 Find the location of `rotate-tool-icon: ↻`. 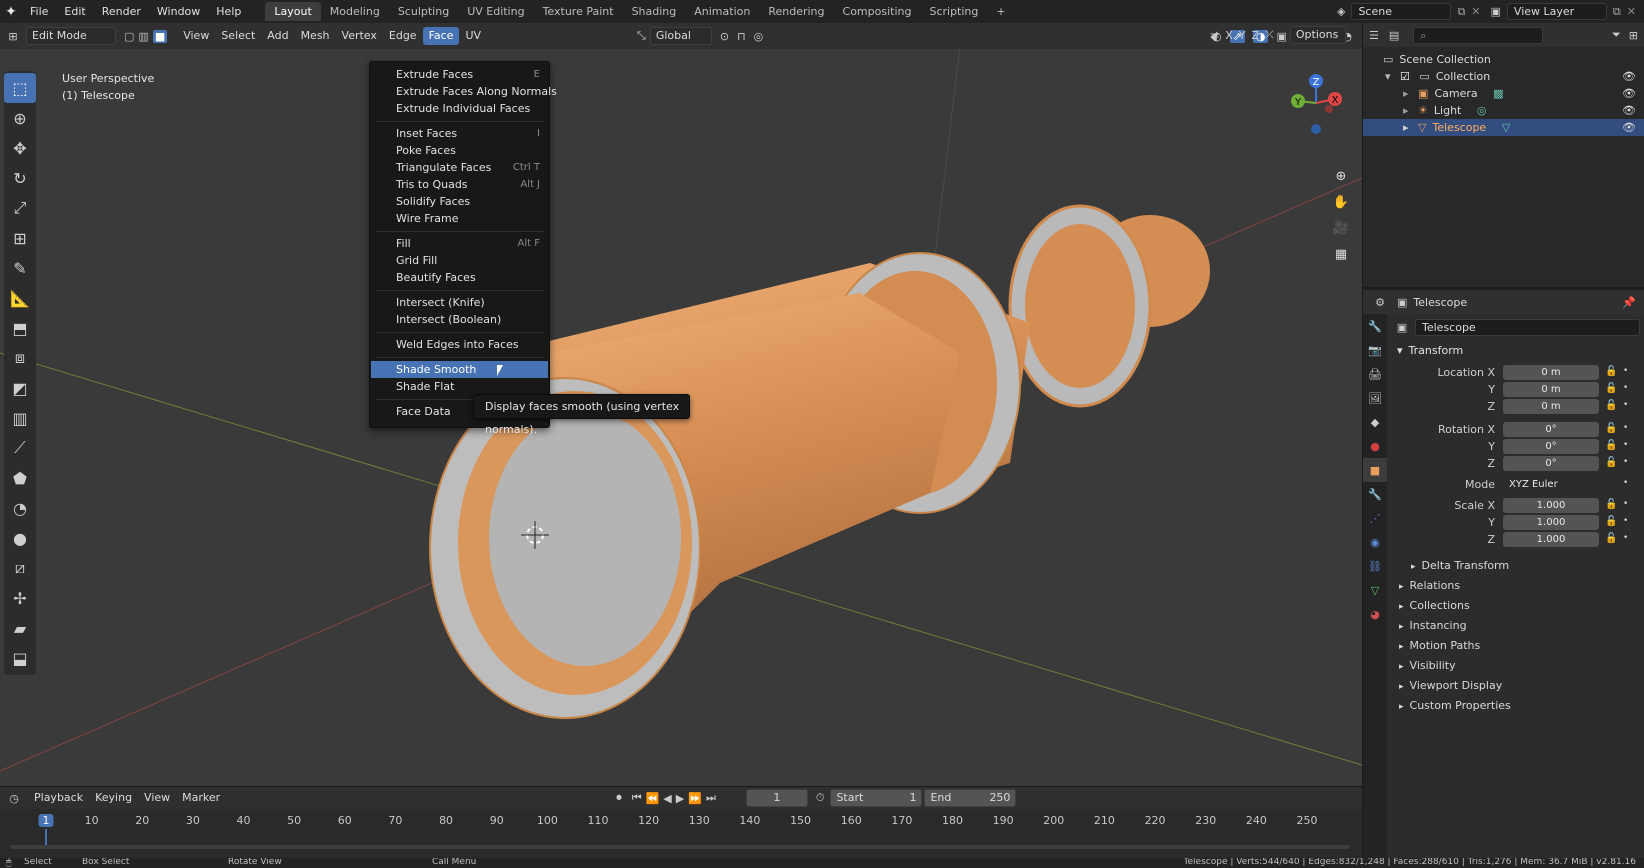

rotate-tool-icon: ↻ is located at coordinates (20, 178).